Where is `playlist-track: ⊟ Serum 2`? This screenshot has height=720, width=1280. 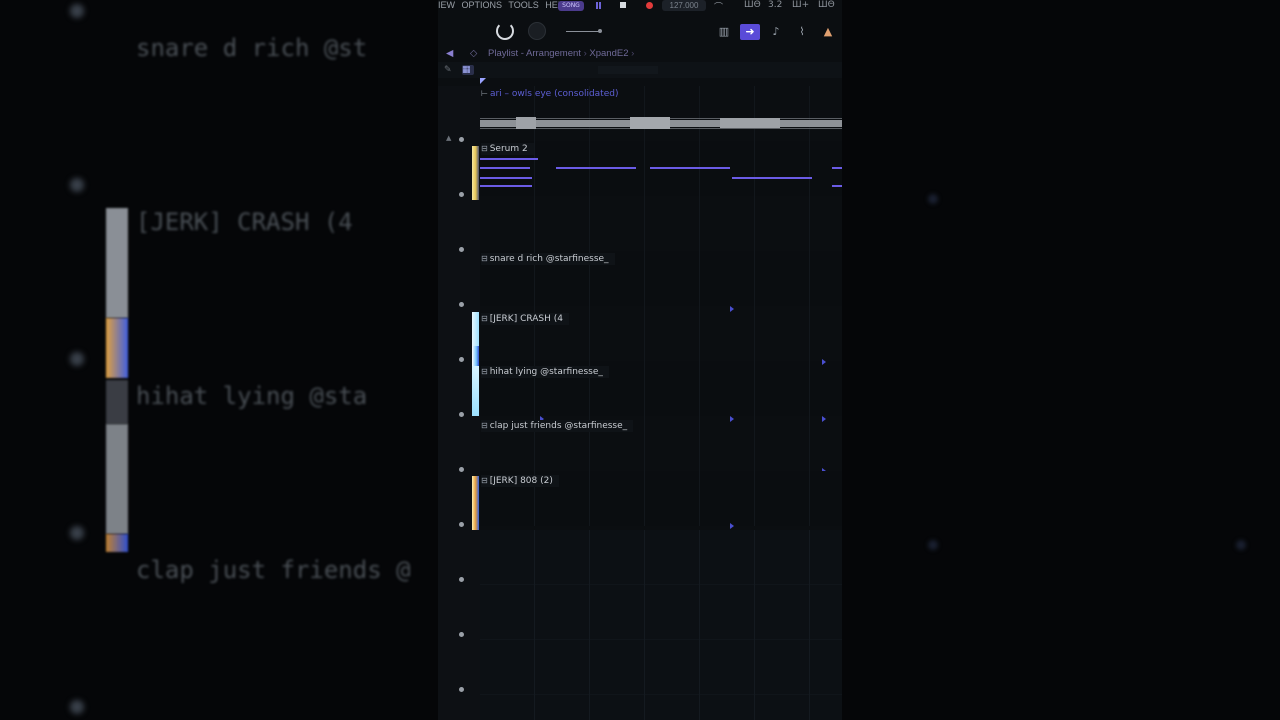
playlist-track: ⊟ Serum 2 is located at coordinates (661, 168).